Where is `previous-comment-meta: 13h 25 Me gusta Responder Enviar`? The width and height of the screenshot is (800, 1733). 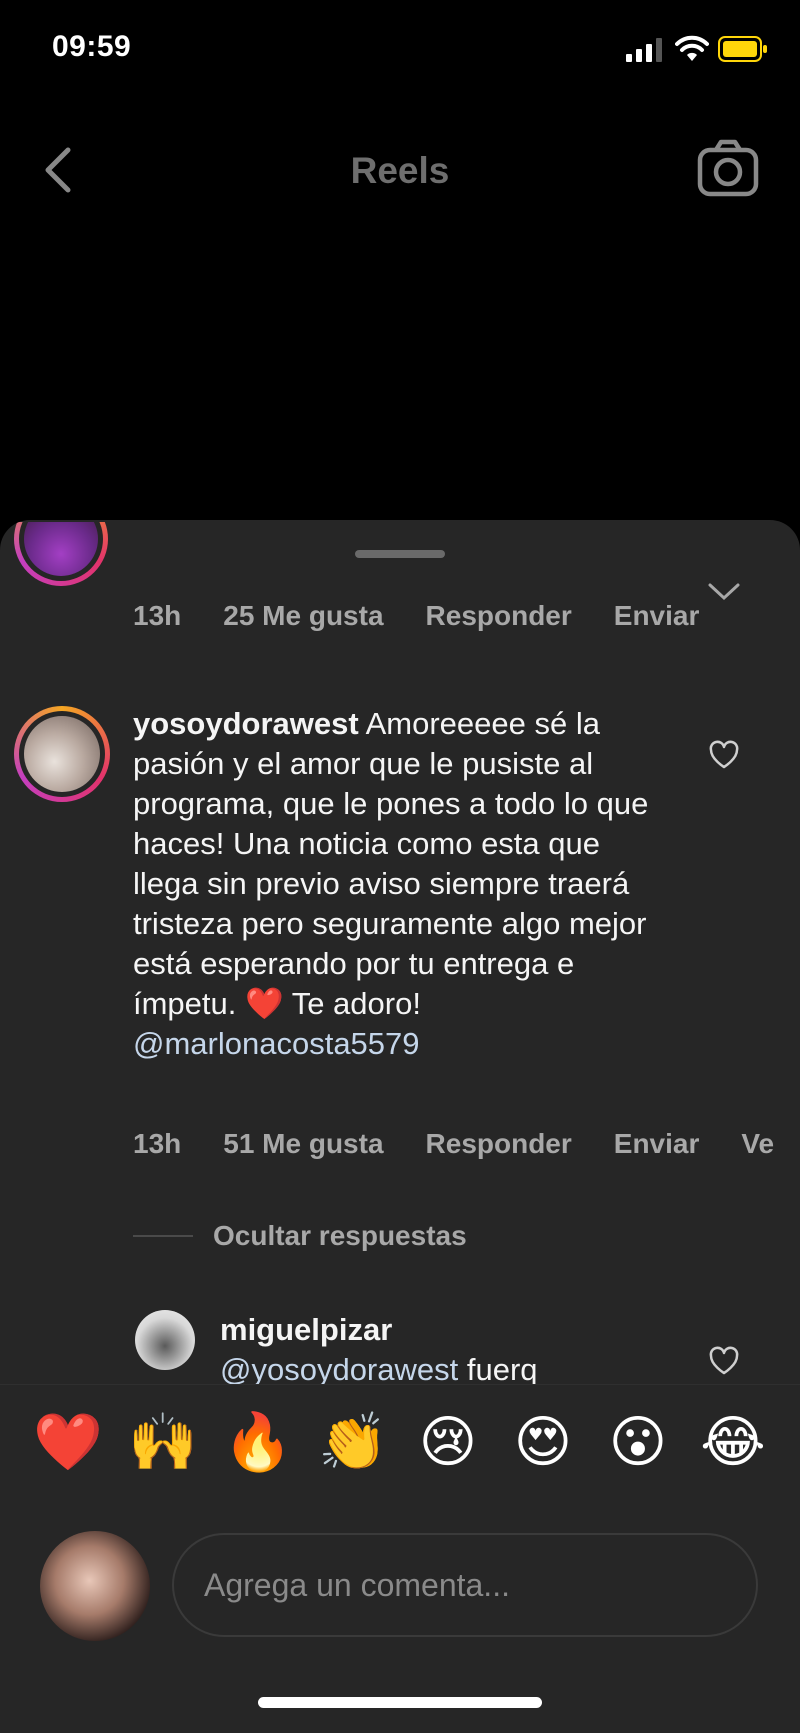
previous-comment-meta: 13h 25 Me gusta Responder Enviar is located at coordinates (437, 616).